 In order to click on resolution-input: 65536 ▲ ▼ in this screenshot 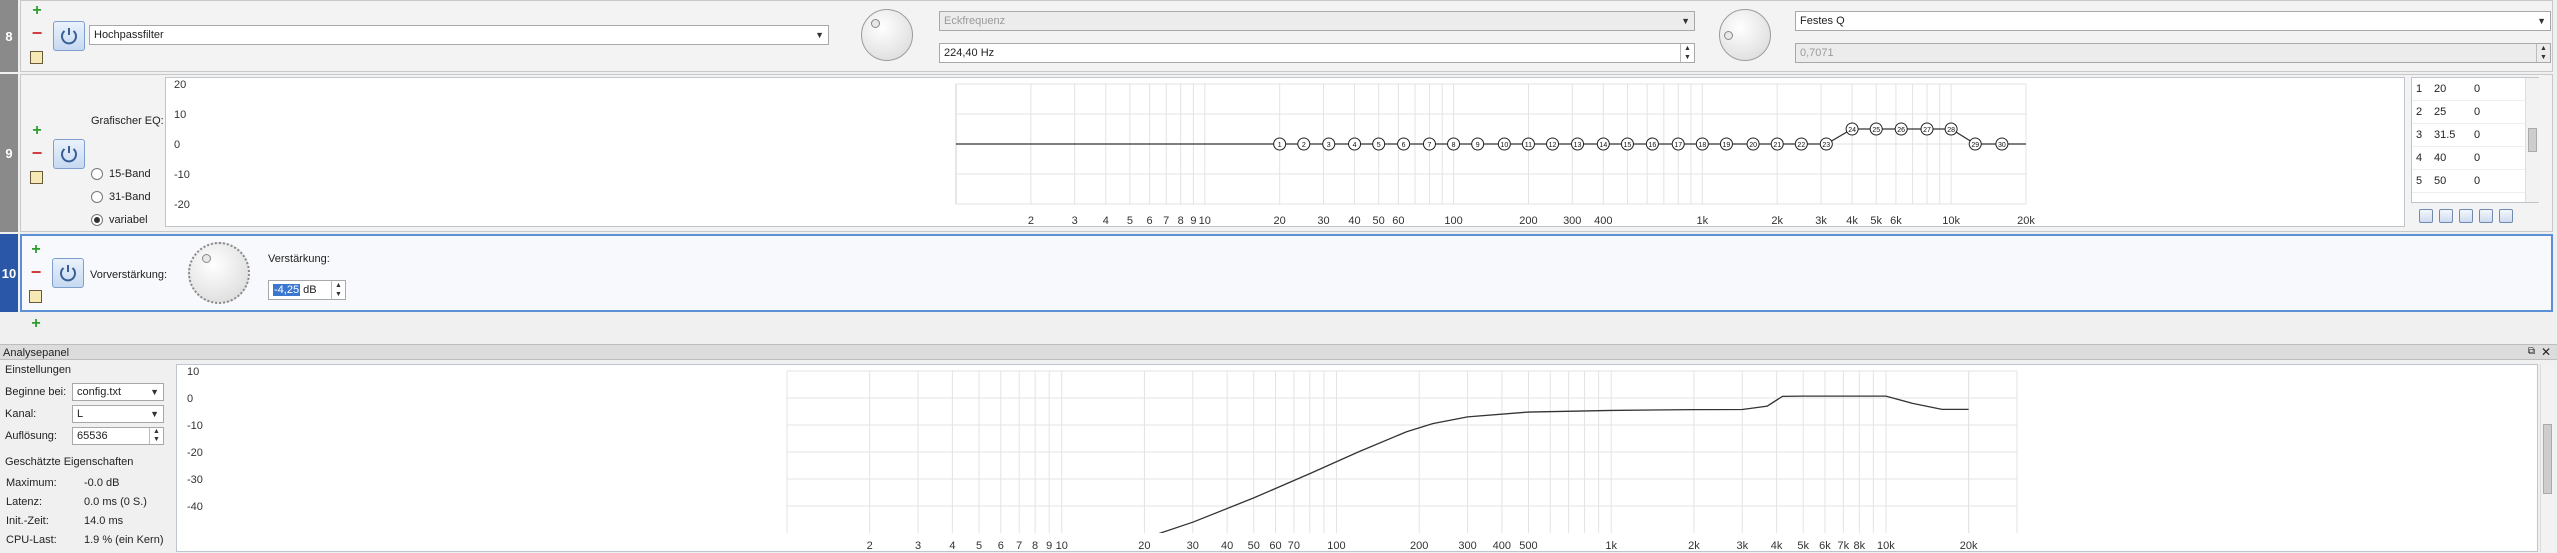, I will do `click(118, 436)`.